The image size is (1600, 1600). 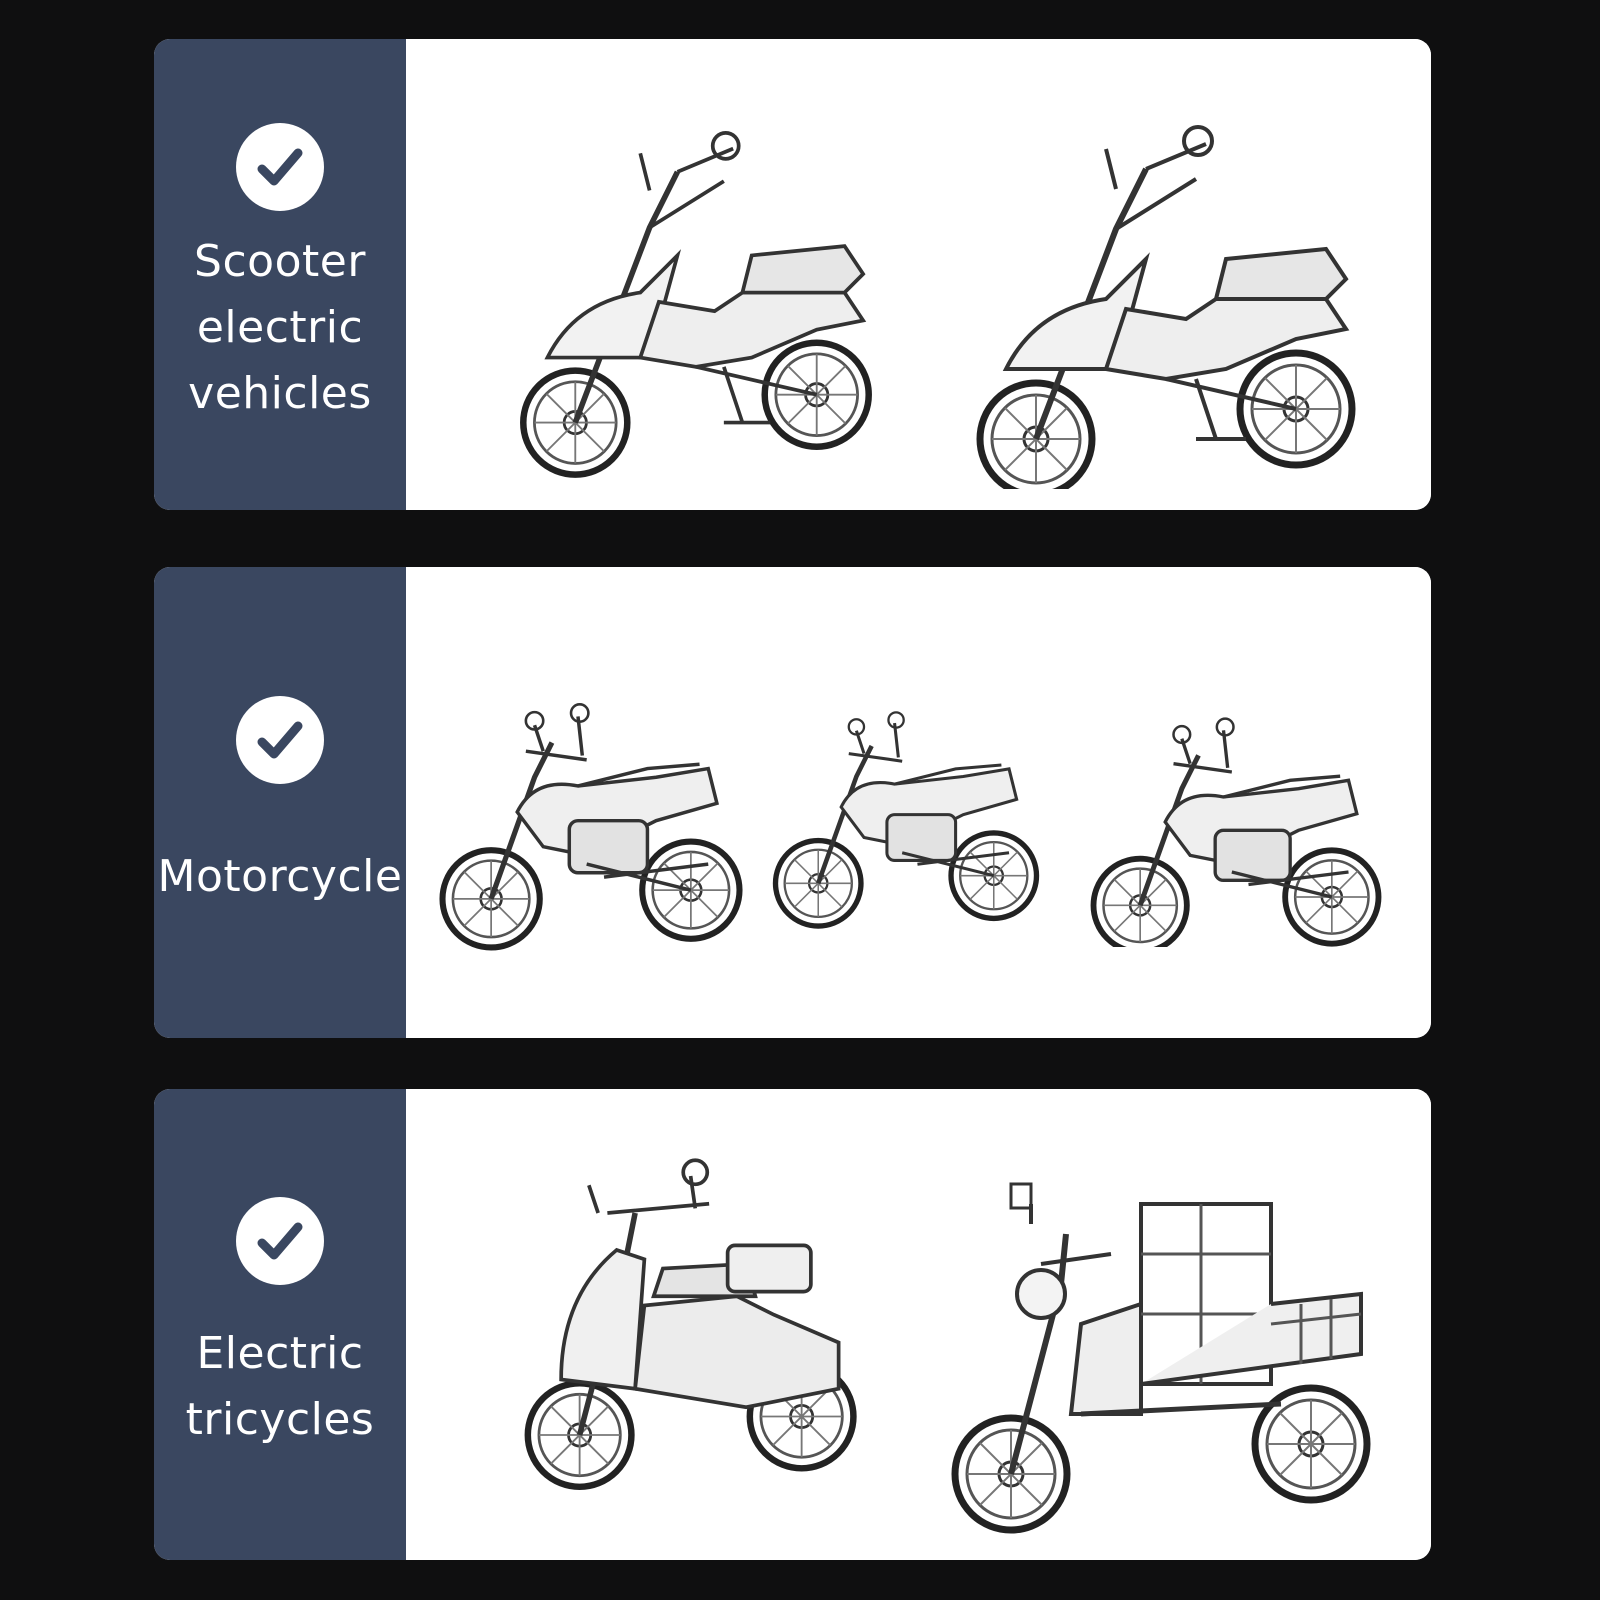 I want to click on category-label: Electric tricycles, so click(x=280, y=1386).